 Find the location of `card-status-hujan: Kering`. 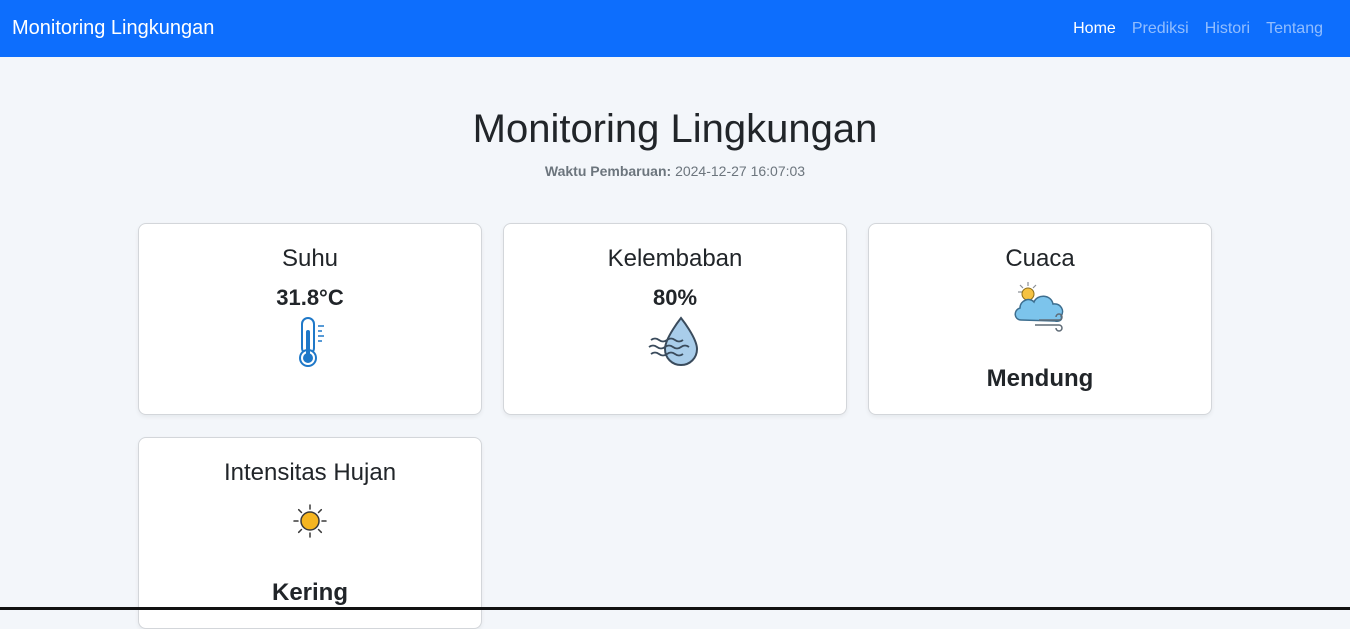

card-status-hujan: Kering is located at coordinates (309, 592).